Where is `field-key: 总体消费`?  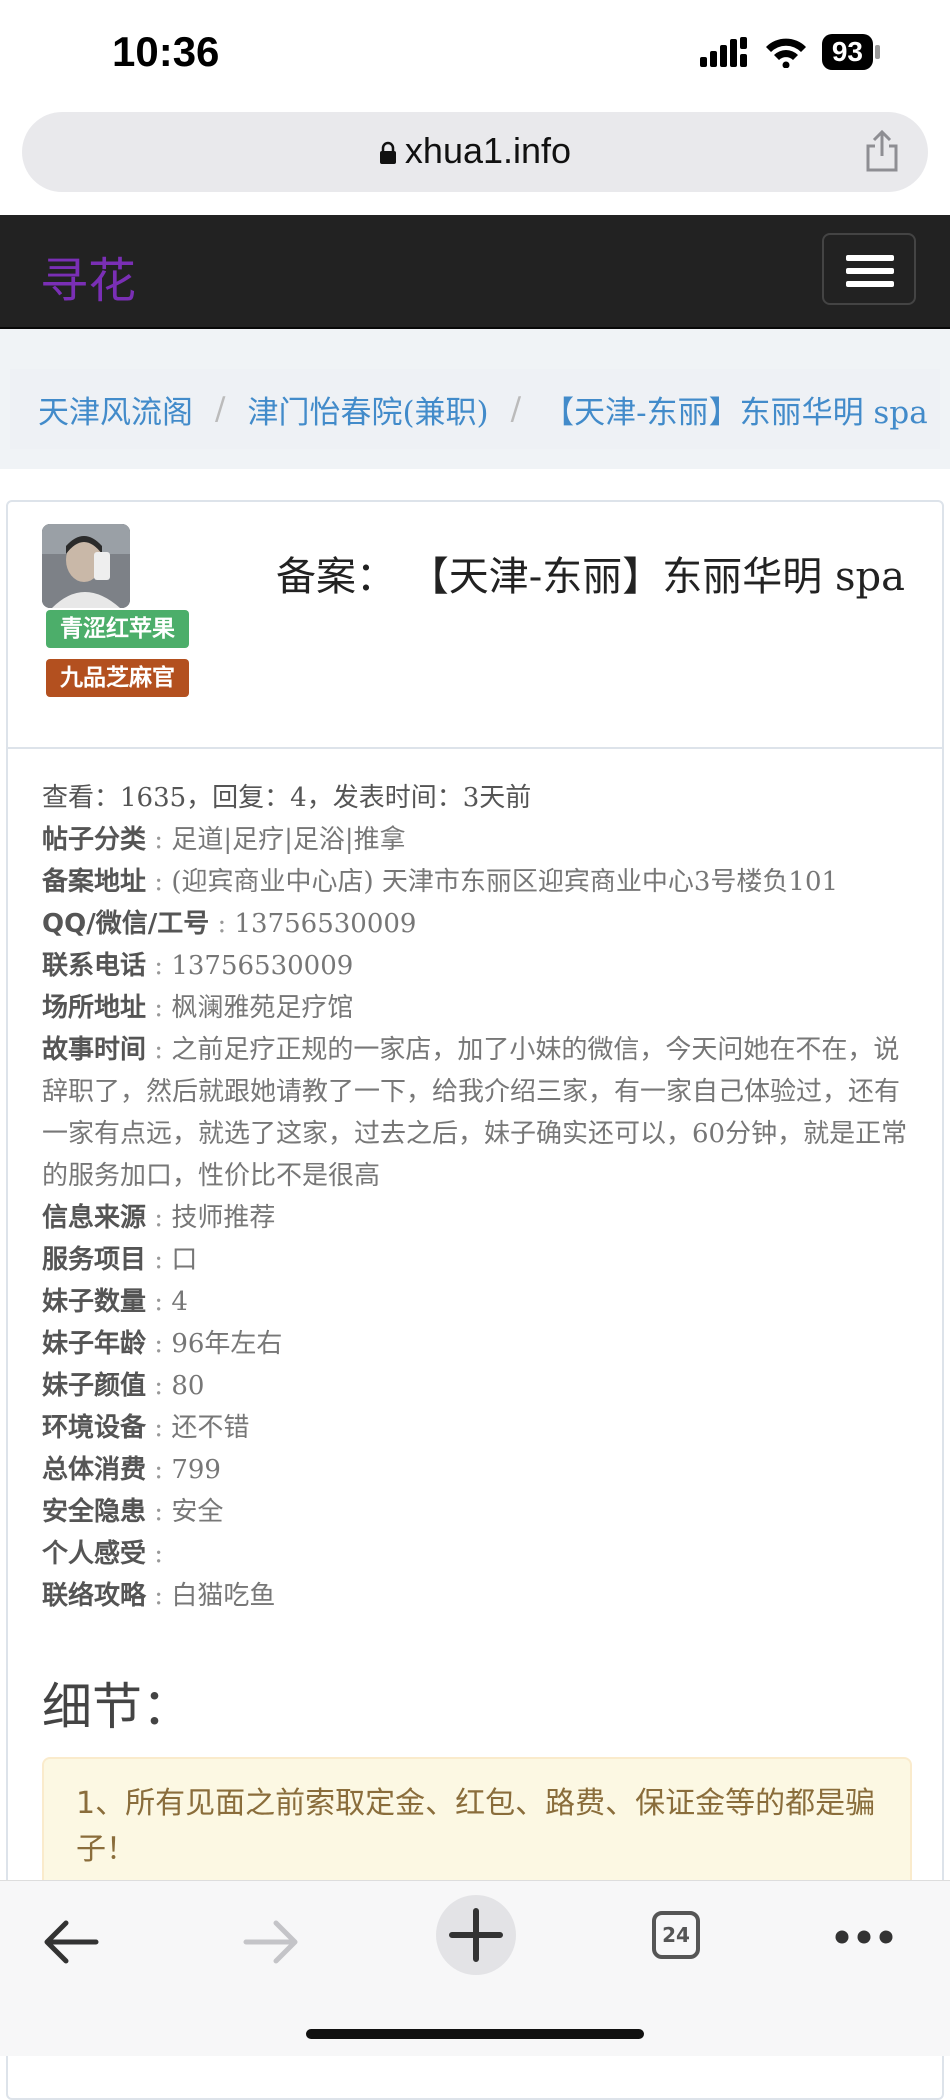 field-key: 总体消费 is located at coordinates (94, 1470).